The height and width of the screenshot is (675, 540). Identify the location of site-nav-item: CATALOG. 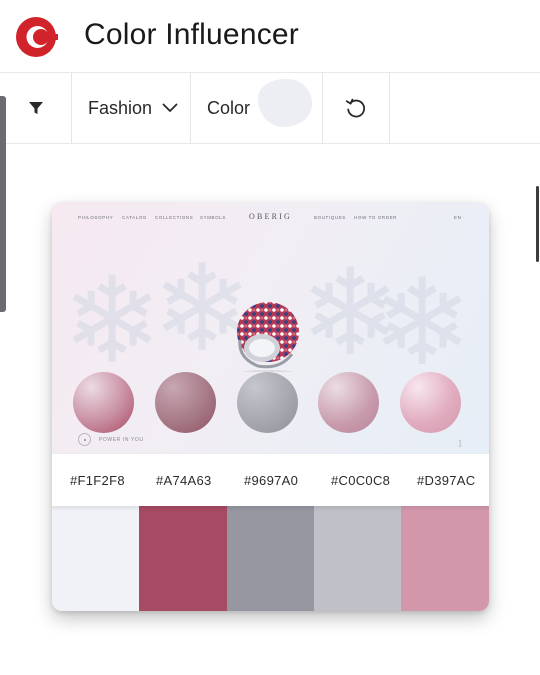
(135, 217).